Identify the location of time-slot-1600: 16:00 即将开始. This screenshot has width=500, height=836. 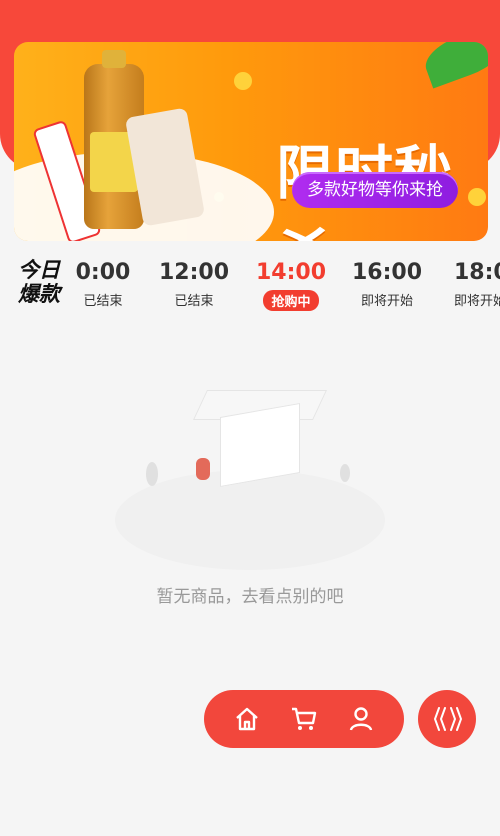
(387, 284).